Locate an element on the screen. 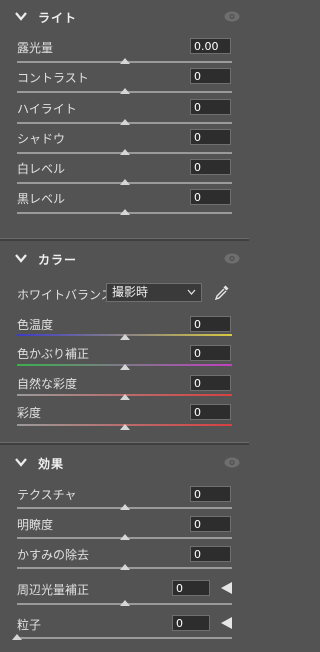 Image resolution: width=320 pixels, height=652 pixels. temperature-field: 0 is located at coordinates (210, 324).